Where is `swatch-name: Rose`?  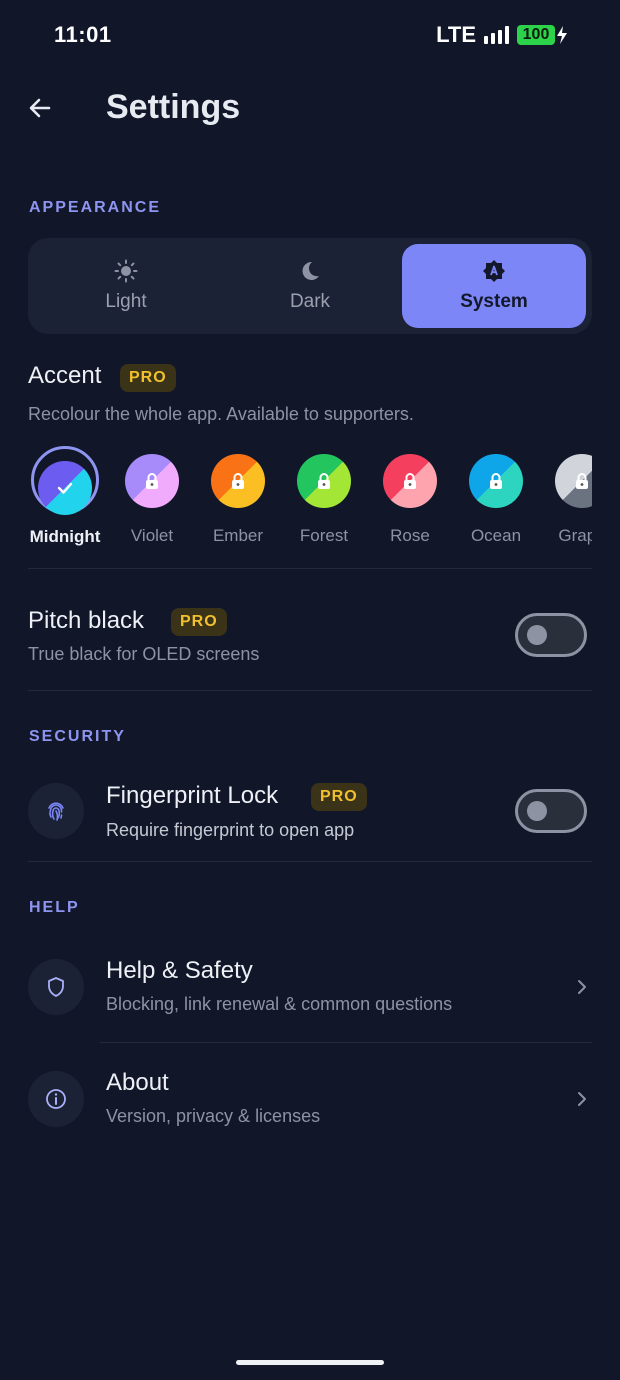
swatch-name: Rose is located at coordinates (410, 535).